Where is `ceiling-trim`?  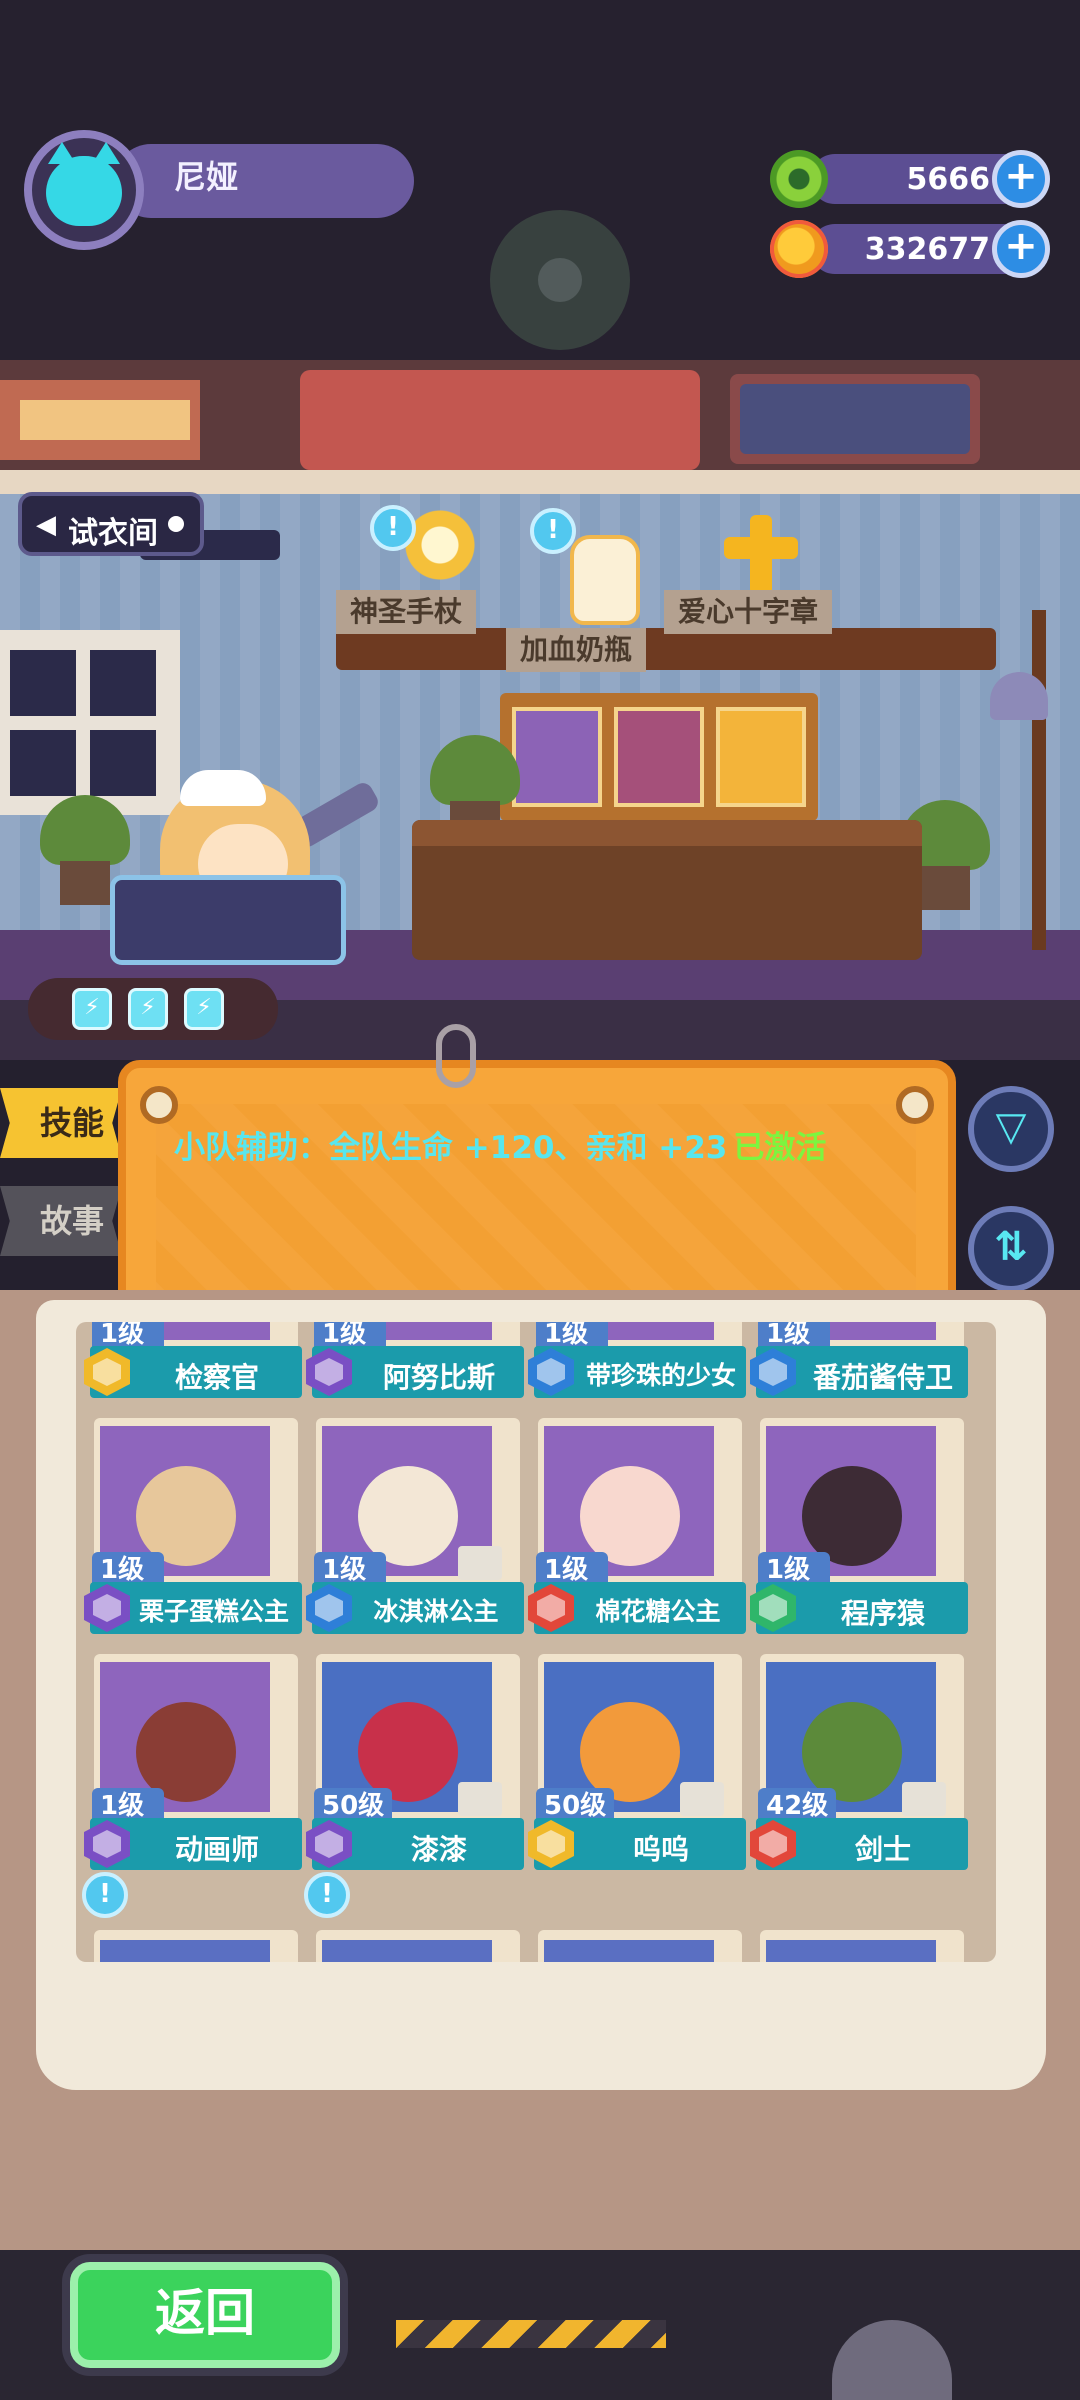 ceiling-trim is located at coordinates (540, 482).